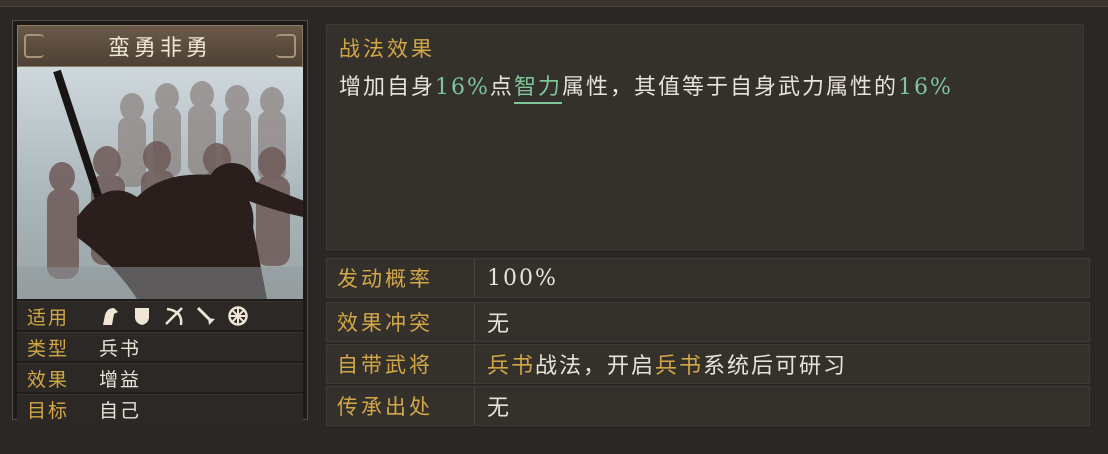 The width and height of the screenshot is (1108, 454). I want to click on desc-text: 属性，其值等于自身武力属性的, so click(729, 87).